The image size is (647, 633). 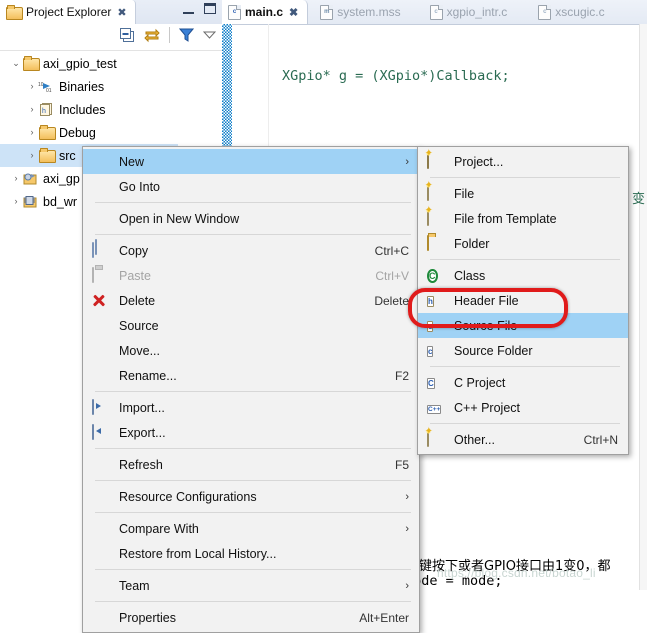 What do you see at coordinates (523, 193) in the screenshot?
I see `submenu-item-file: ✦ File` at bounding box center [523, 193].